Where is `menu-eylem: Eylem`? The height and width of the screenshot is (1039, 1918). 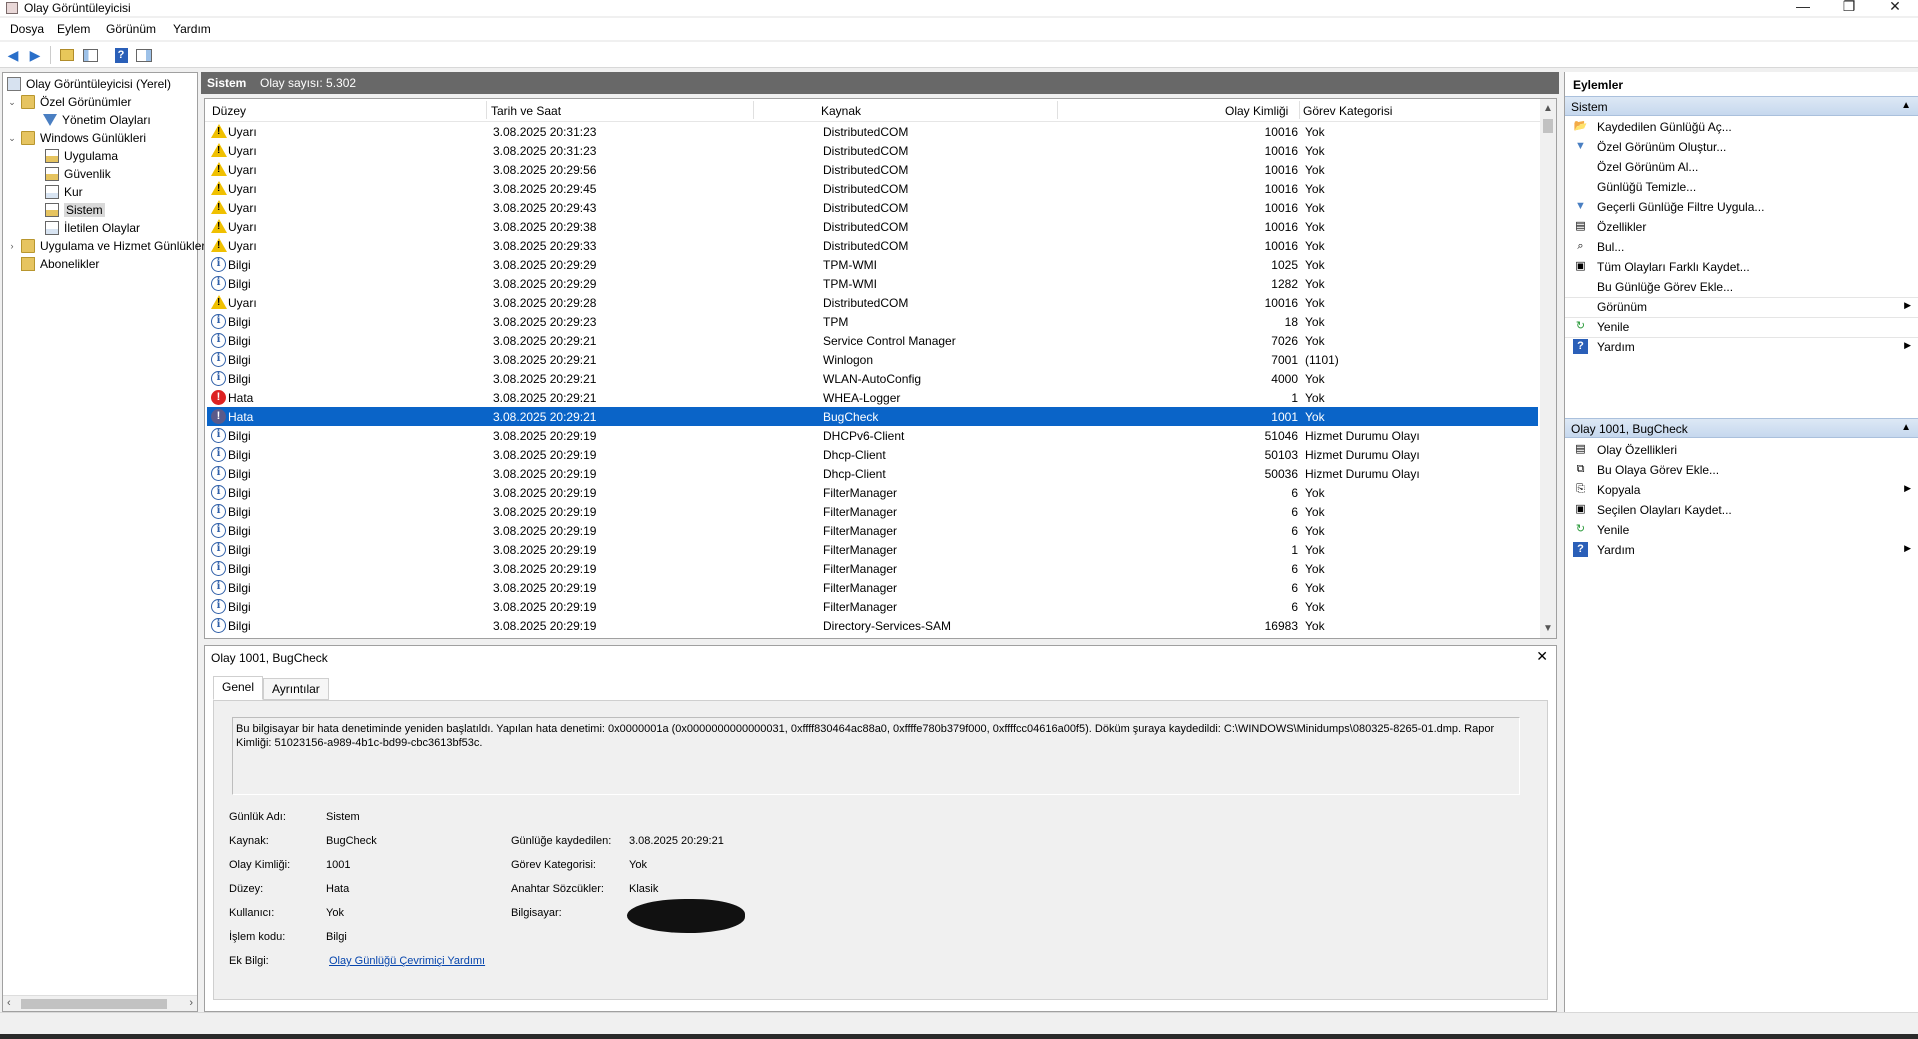 menu-eylem: Eylem is located at coordinates (73, 29).